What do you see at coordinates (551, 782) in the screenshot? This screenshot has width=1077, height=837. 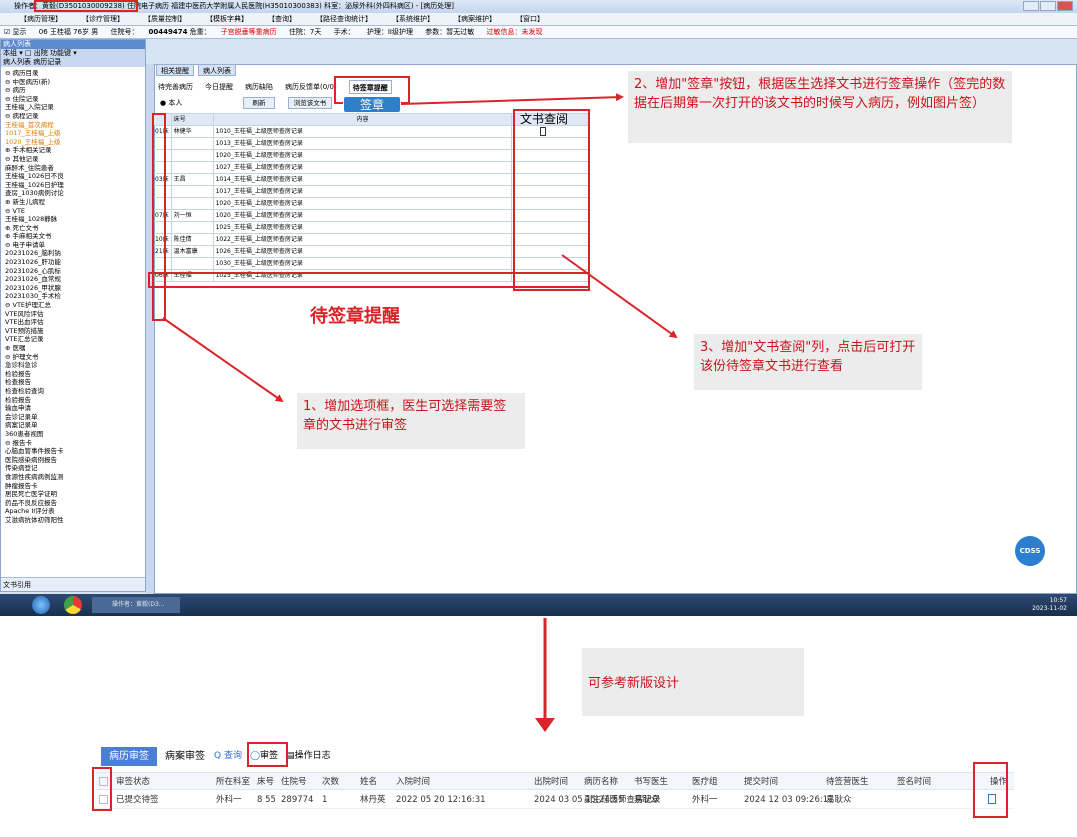 I see `column-header: 出院时间` at bounding box center [551, 782].